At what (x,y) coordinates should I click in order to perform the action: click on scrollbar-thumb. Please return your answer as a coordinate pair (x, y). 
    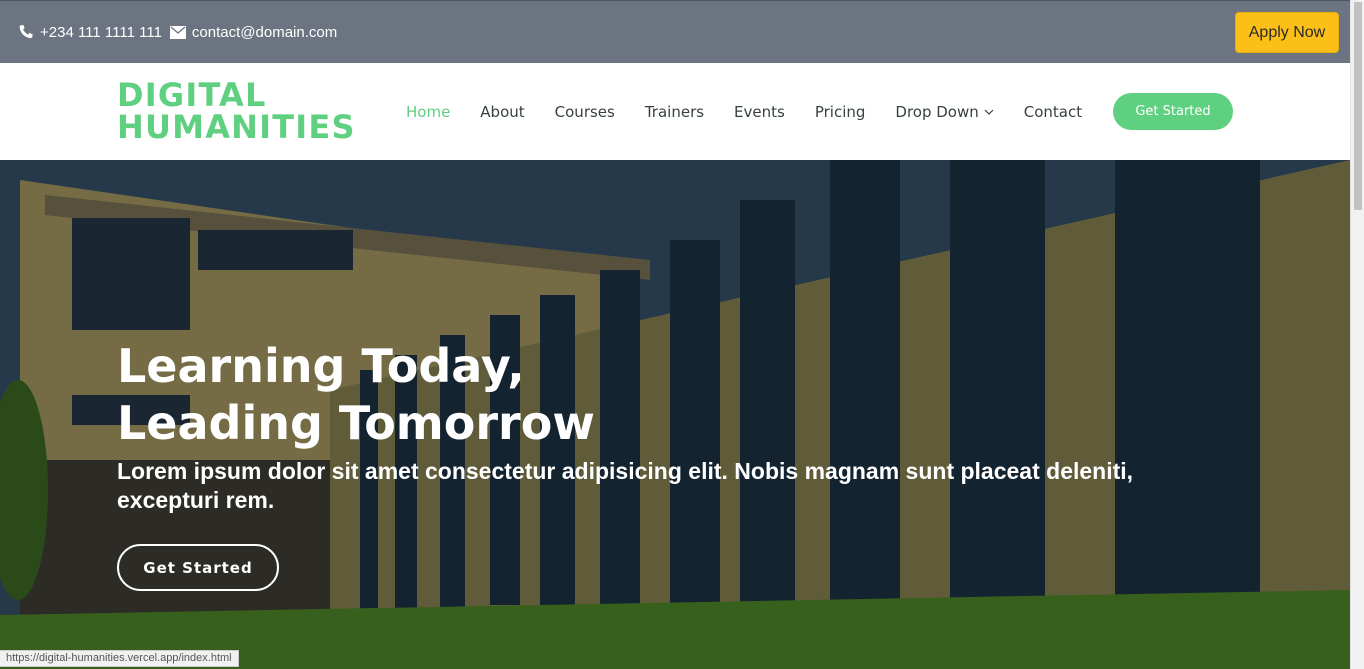
    Looking at the image, I should click on (1358, 106).